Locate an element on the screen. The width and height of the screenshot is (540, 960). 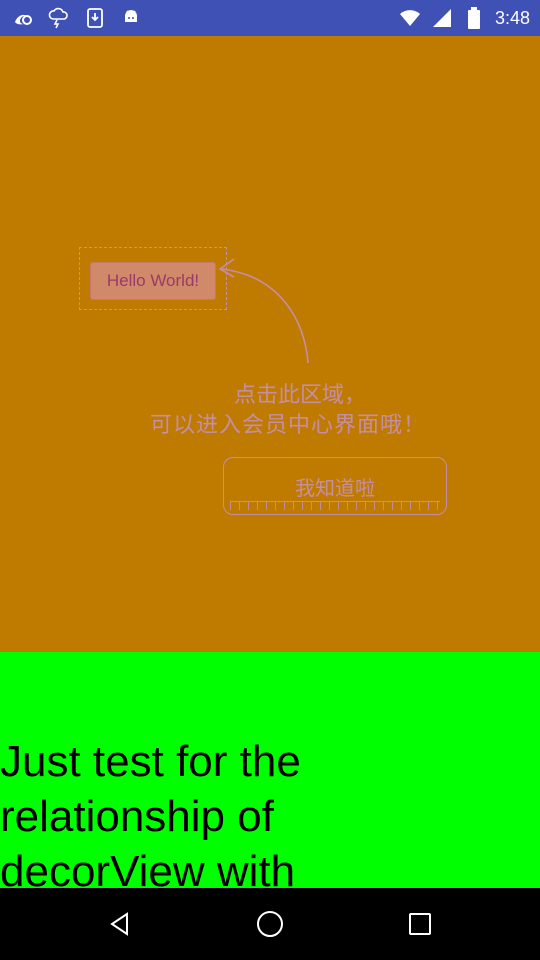
android-icon is located at coordinates (131, 18).